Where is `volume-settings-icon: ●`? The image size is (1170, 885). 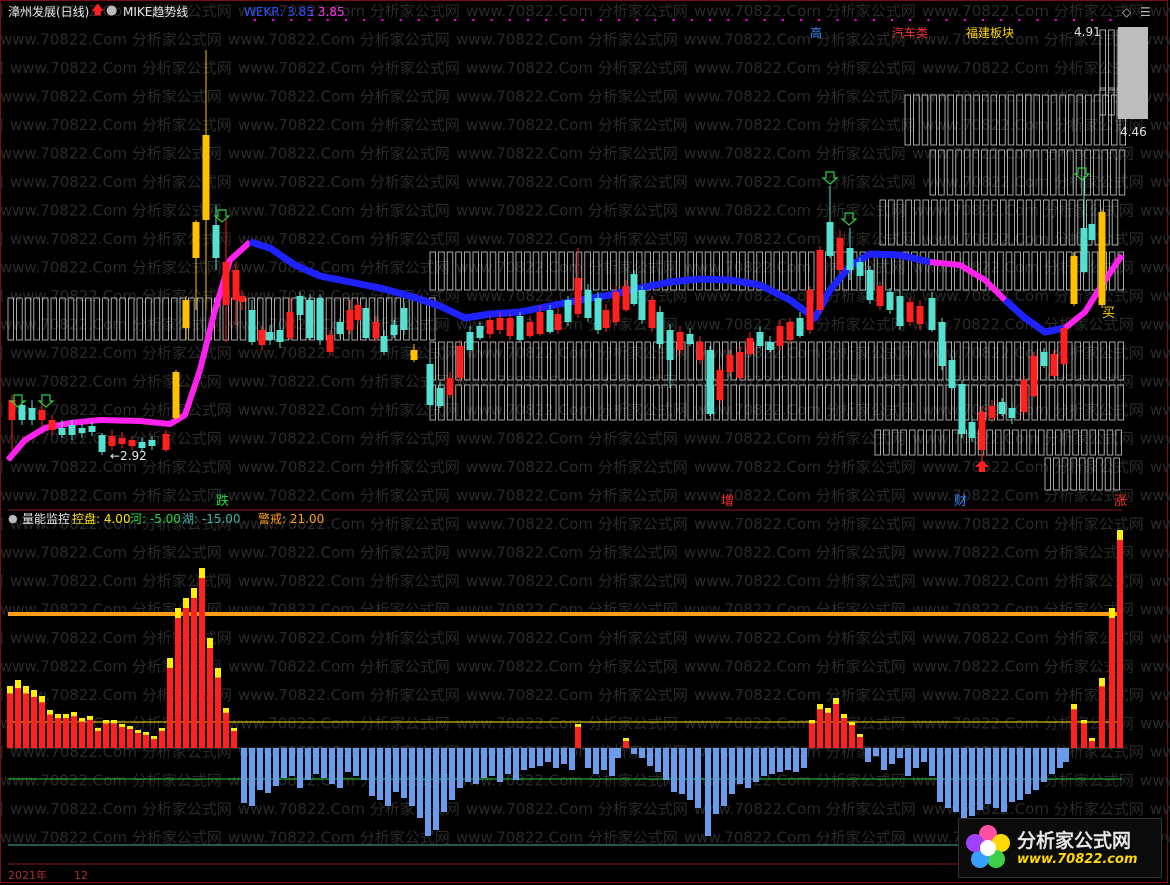
volume-settings-icon: ● is located at coordinates (13, 519).